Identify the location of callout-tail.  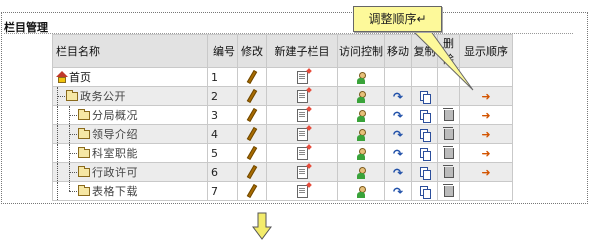
(442, 60).